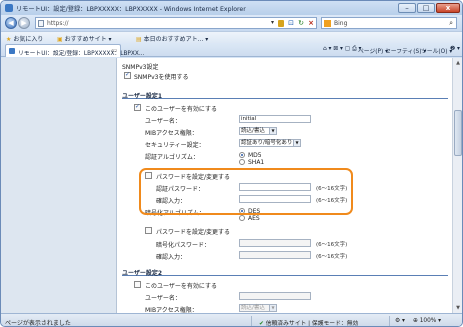 The image size is (463, 327). What do you see at coordinates (38, 323) in the screenshot?
I see `status-text: ページが表示されました` at bounding box center [38, 323].